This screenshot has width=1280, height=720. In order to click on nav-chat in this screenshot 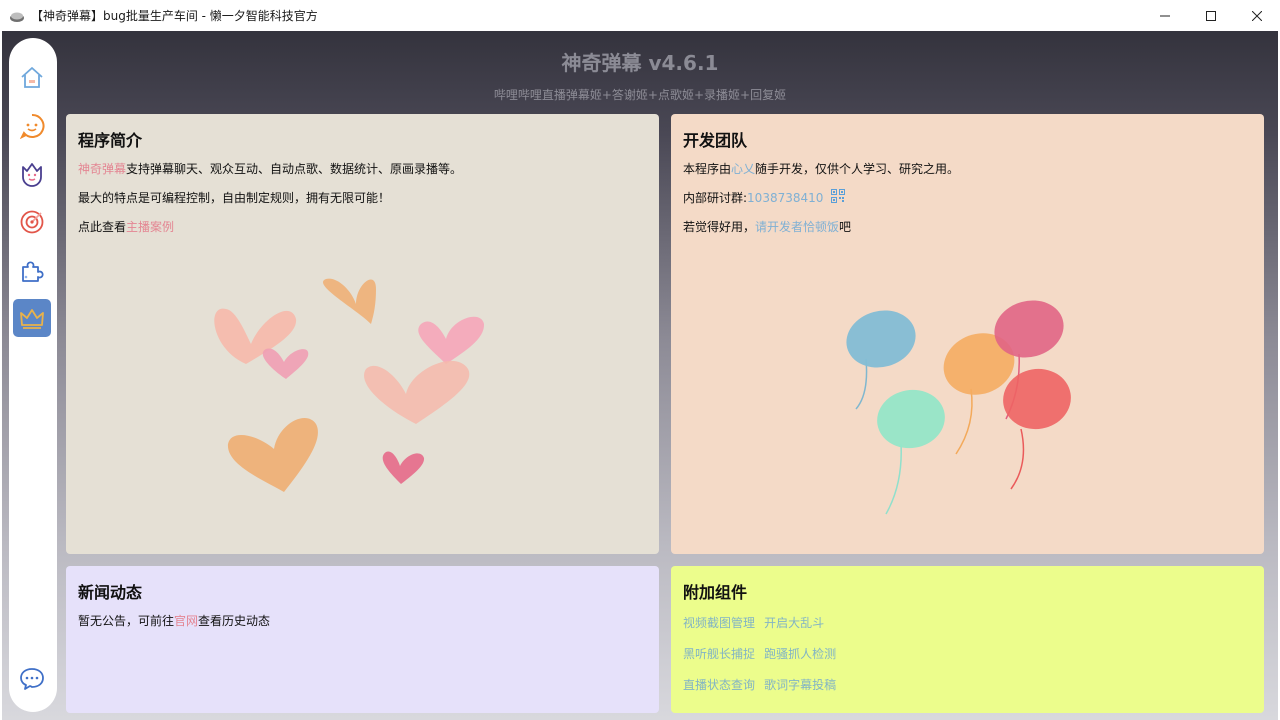, I will do `click(32, 126)`.